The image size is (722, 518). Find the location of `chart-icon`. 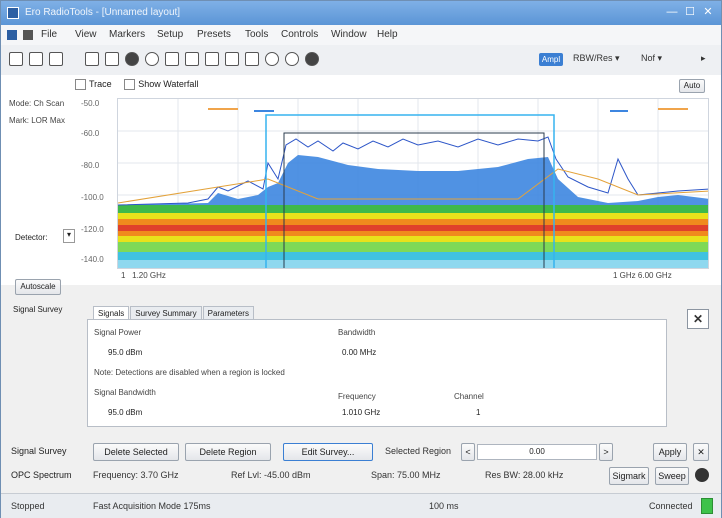

chart-icon is located at coordinates (192, 59).